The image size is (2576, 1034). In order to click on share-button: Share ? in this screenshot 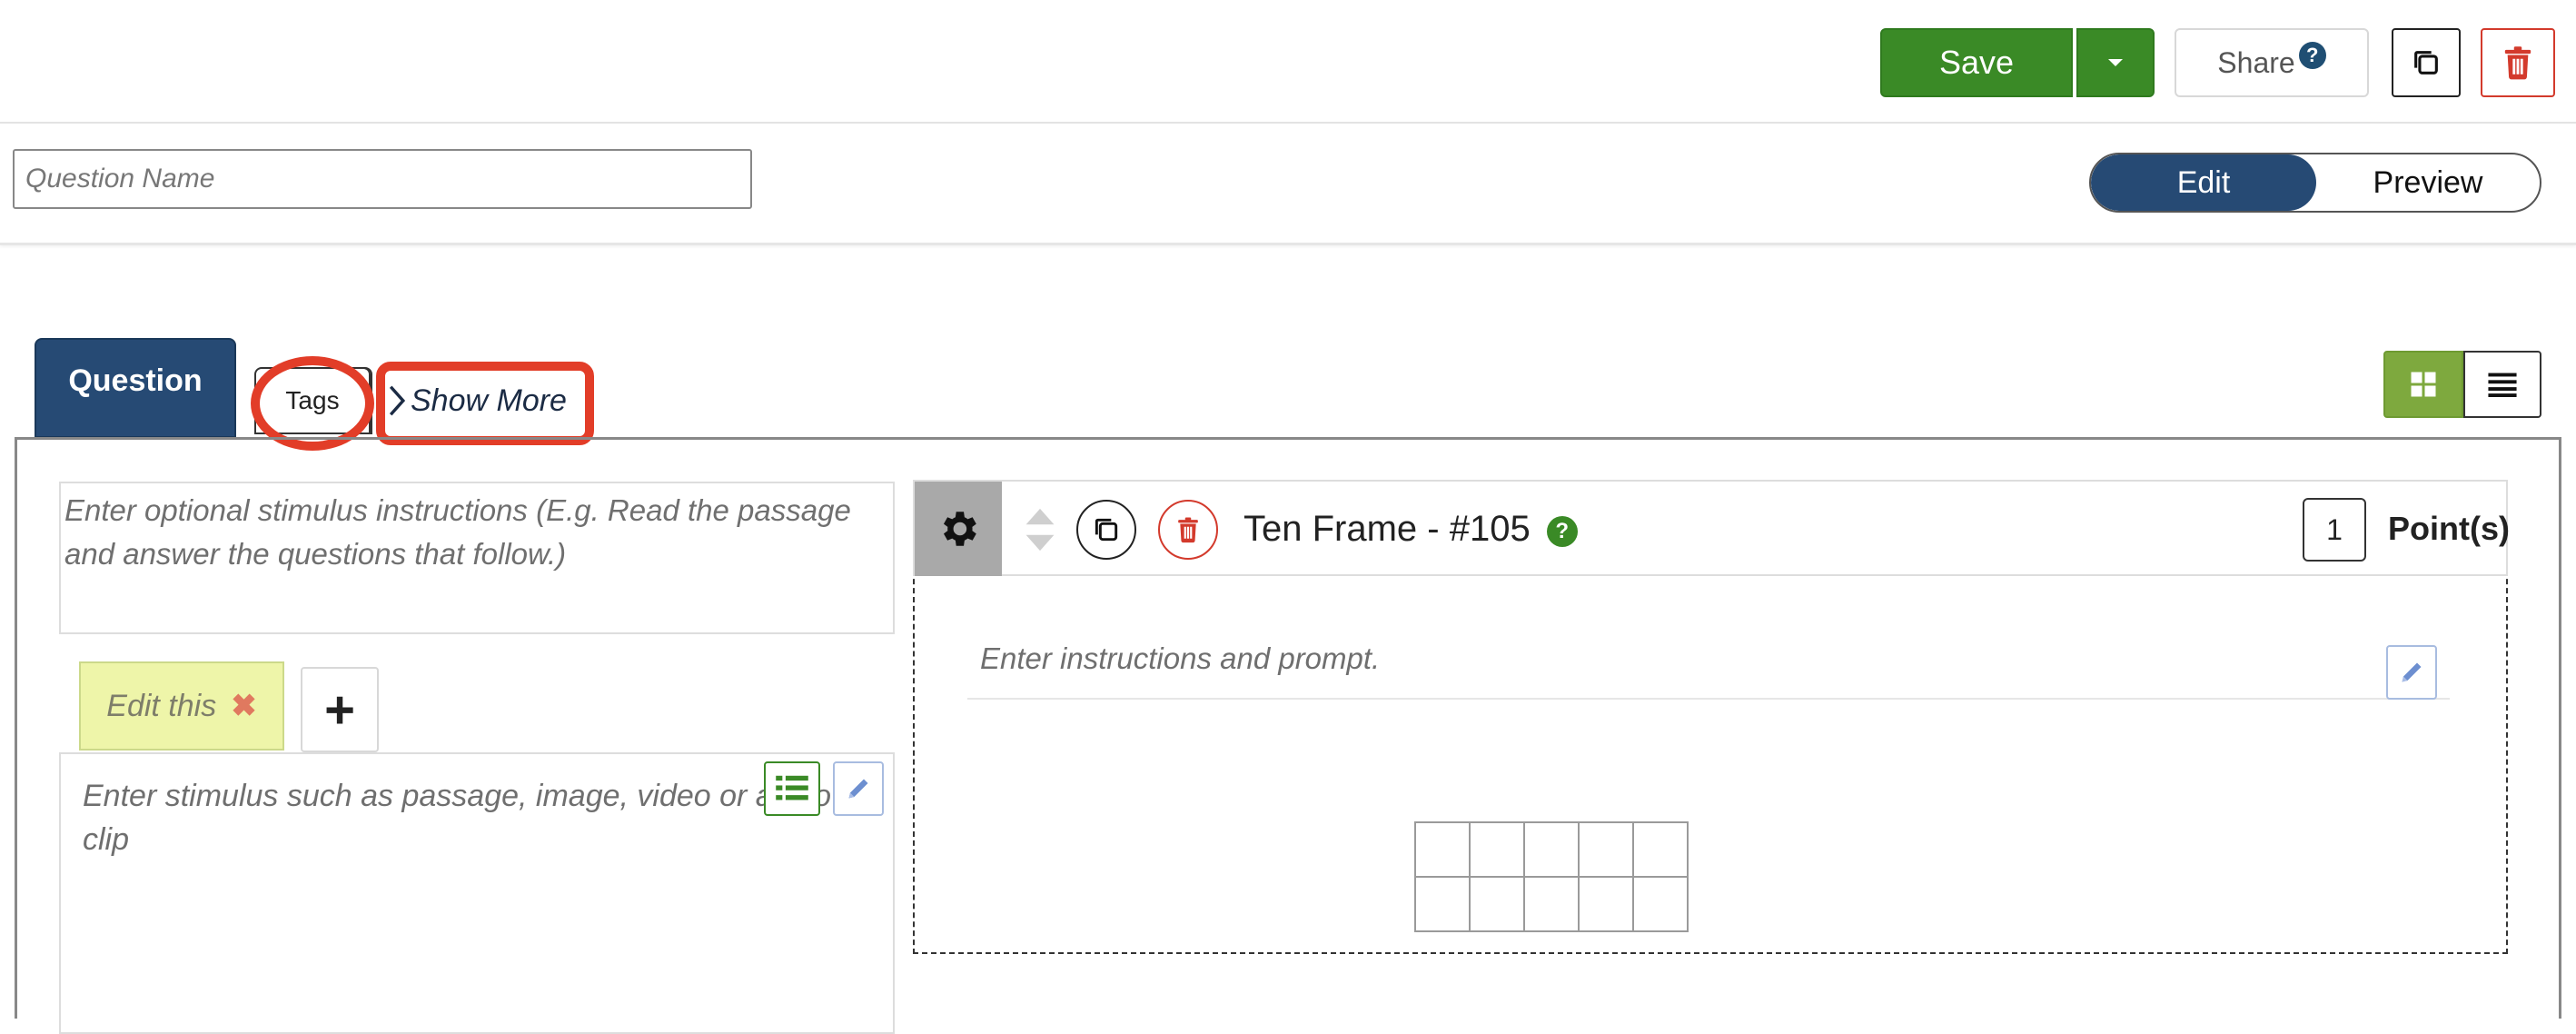, I will do `click(2272, 62)`.